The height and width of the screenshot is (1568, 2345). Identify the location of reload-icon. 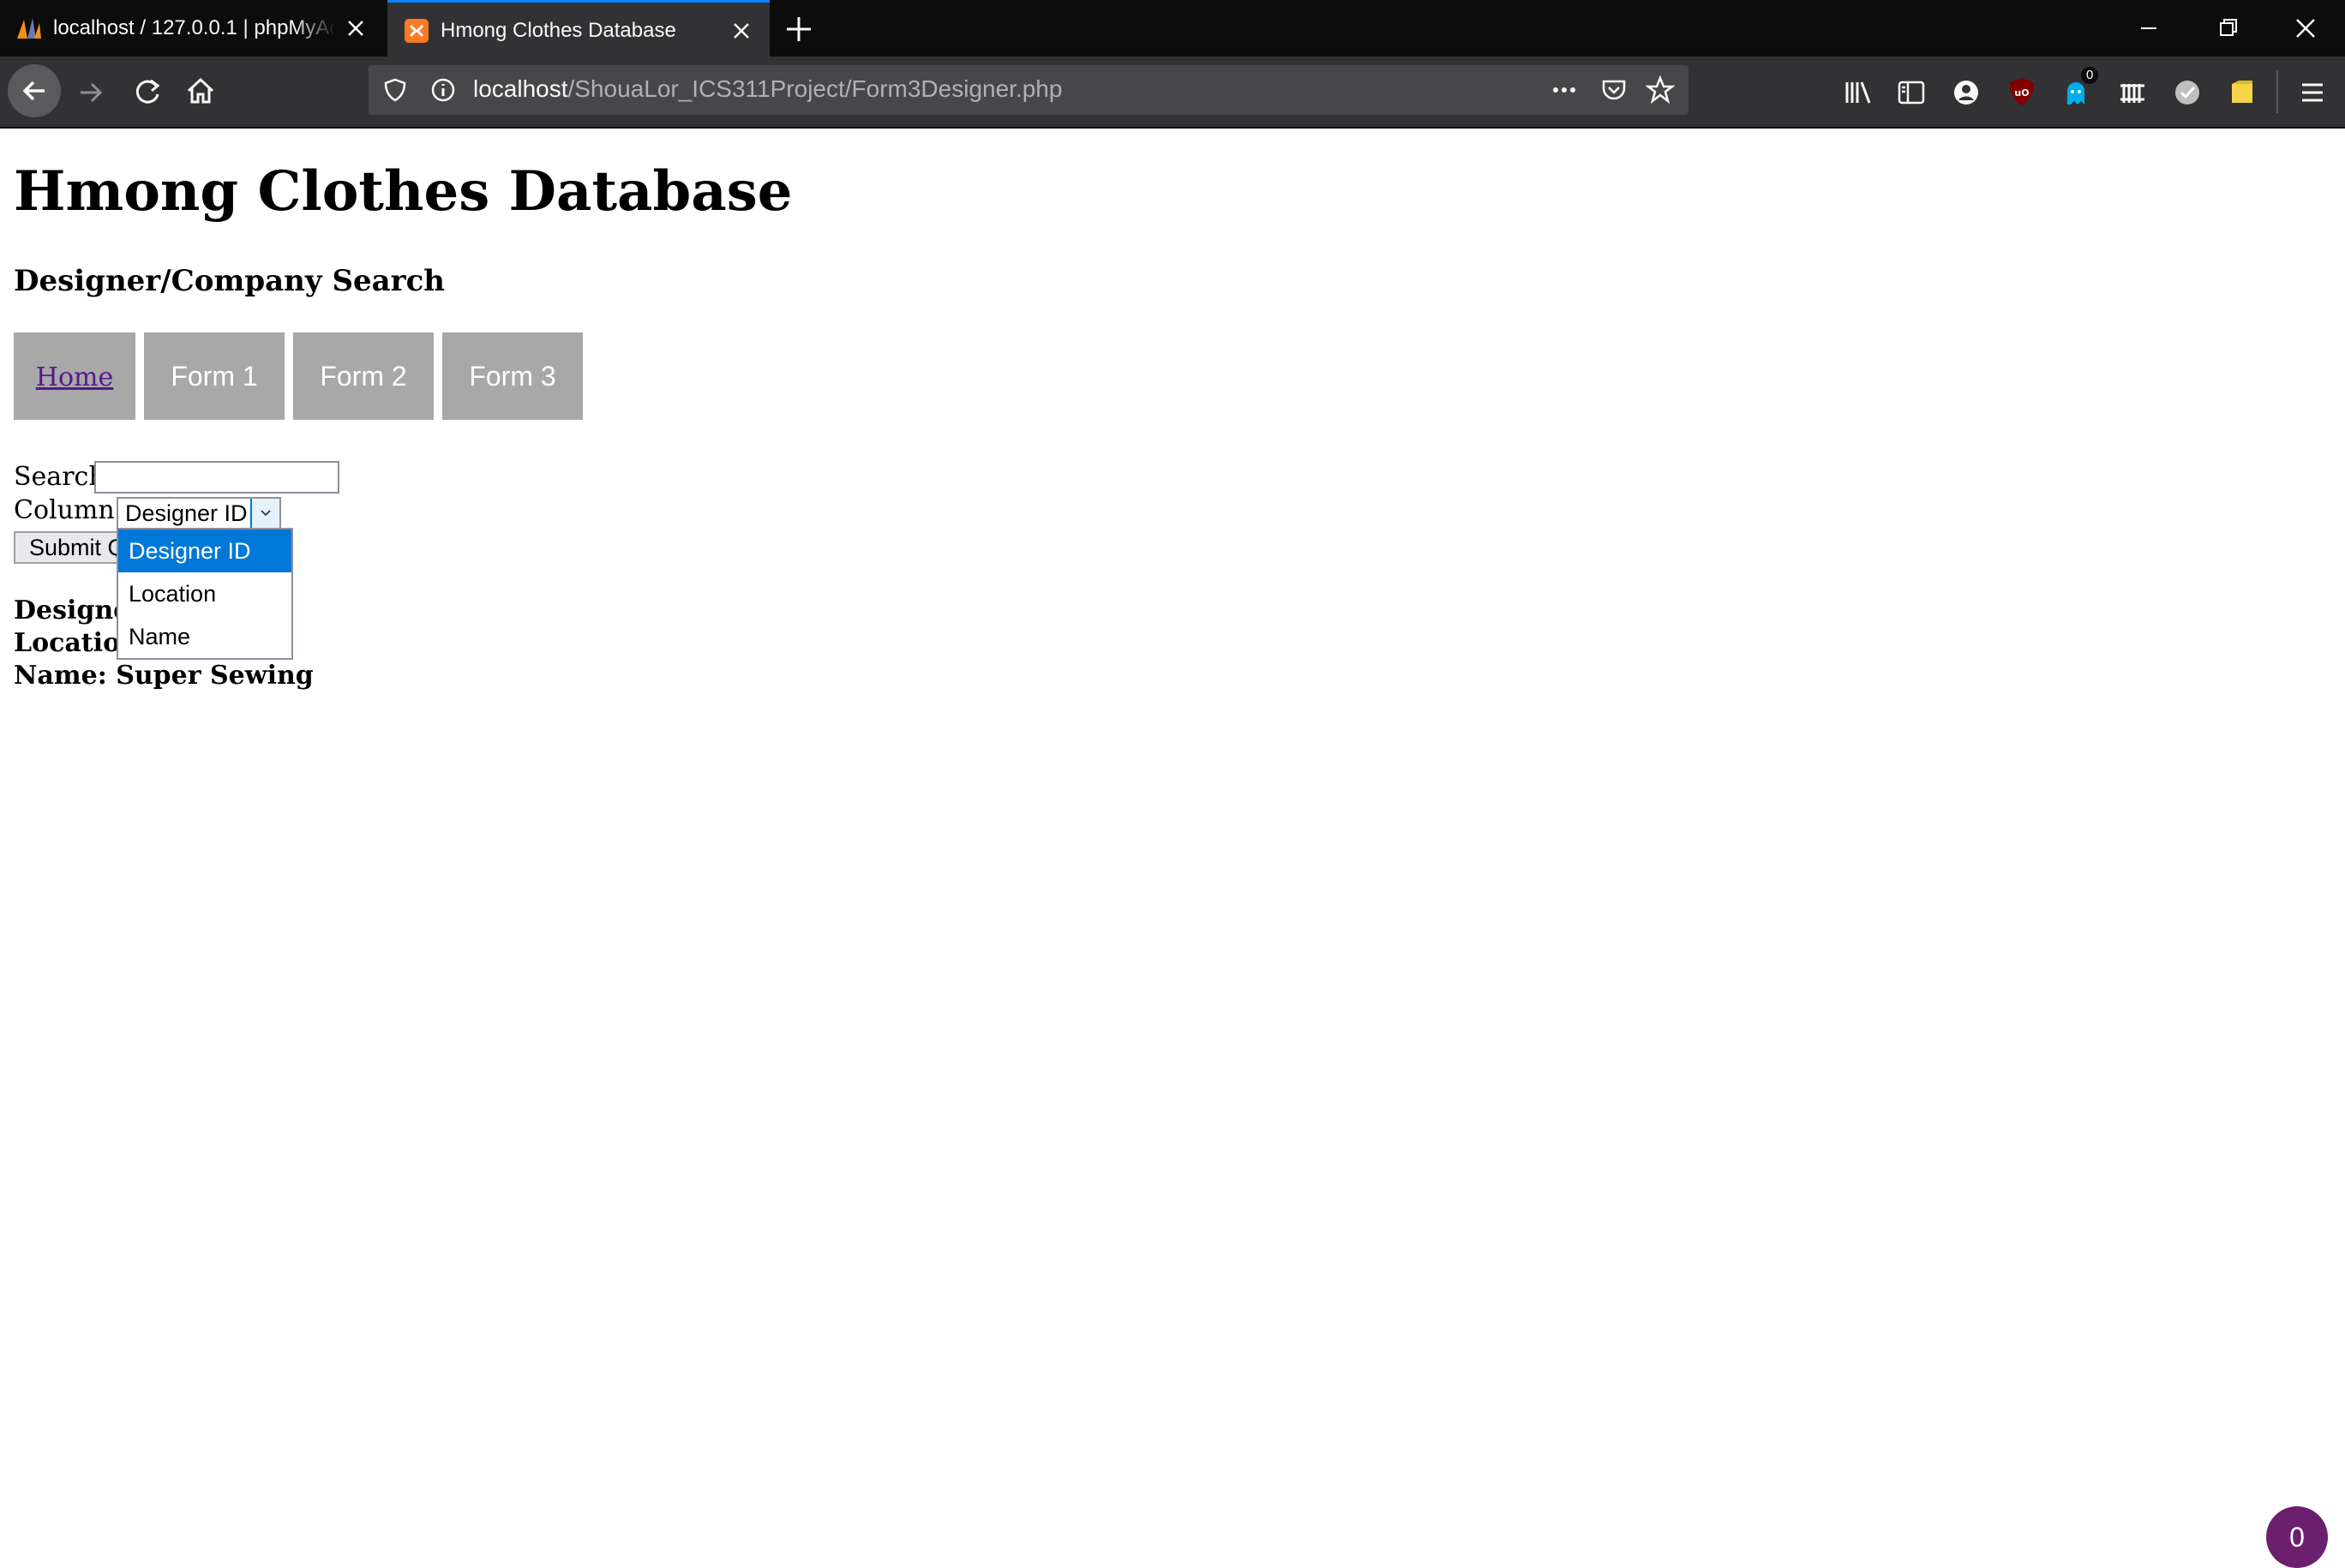
(147, 91).